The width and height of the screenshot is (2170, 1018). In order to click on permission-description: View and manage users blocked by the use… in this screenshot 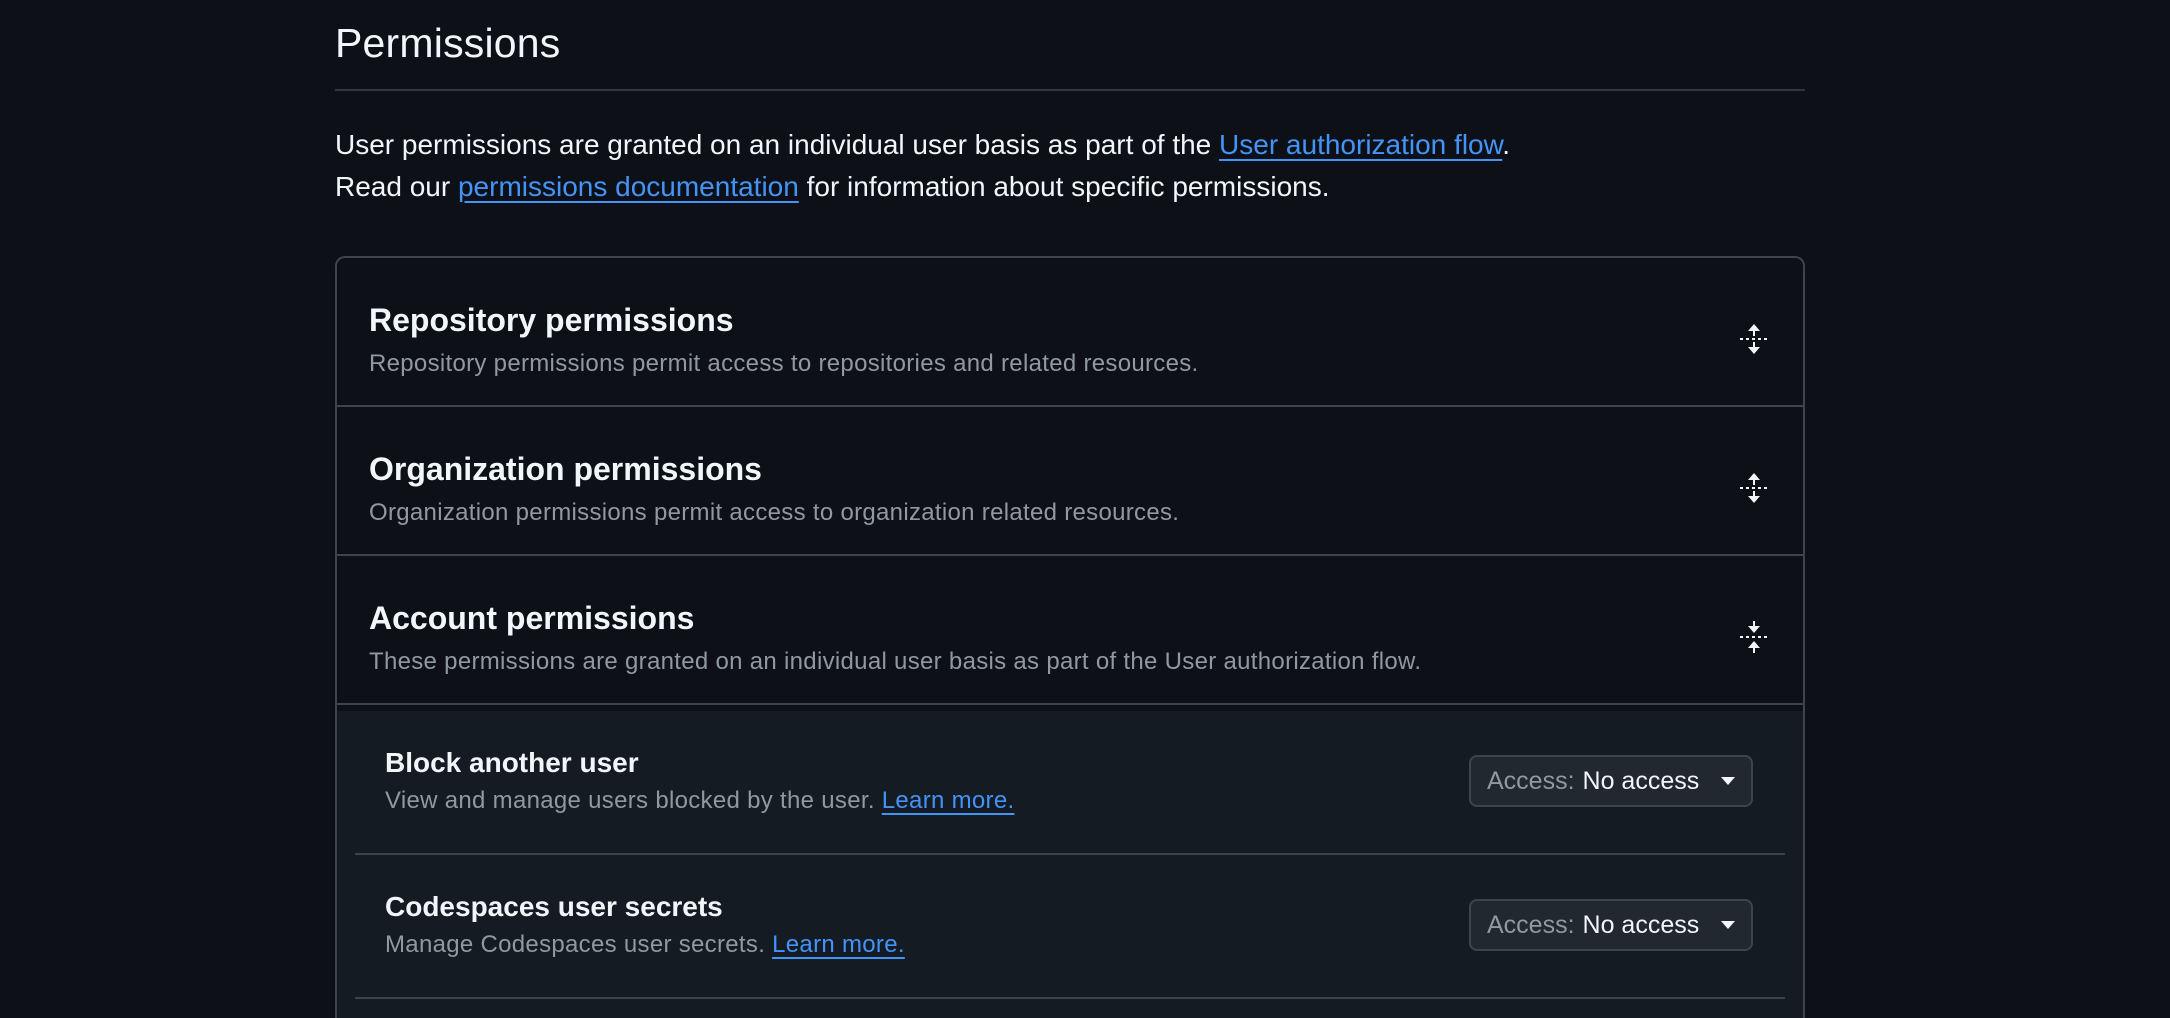, I will do `click(699, 801)`.